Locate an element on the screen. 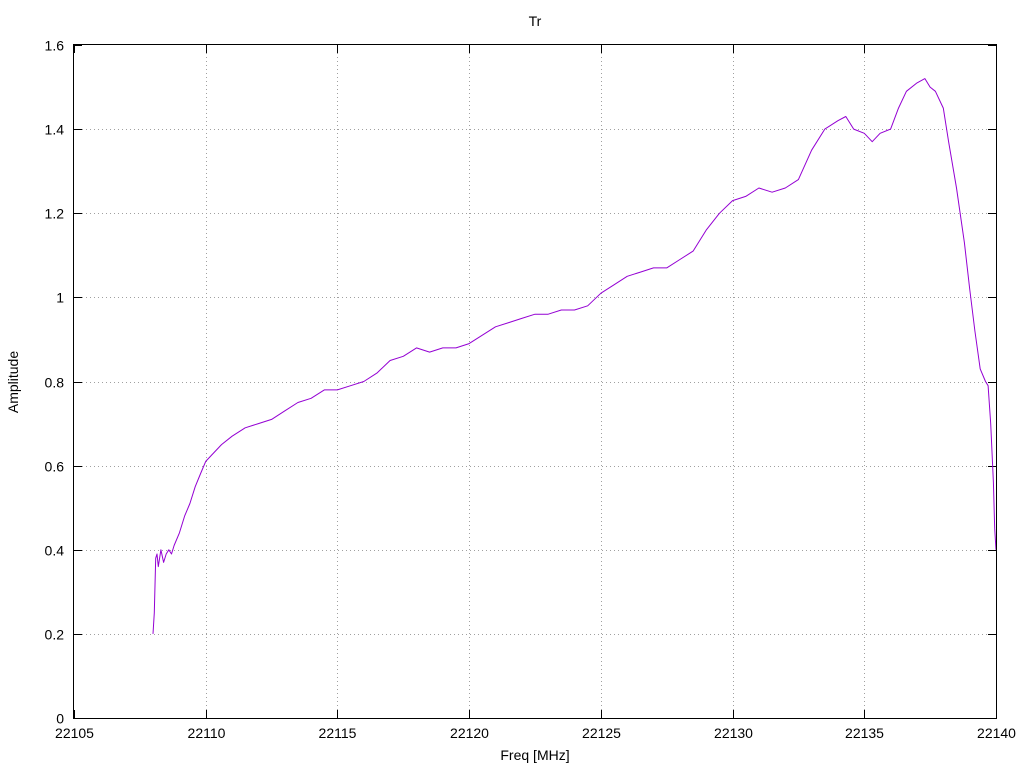  x-tick-label: 22125 is located at coordinates (601, 733).